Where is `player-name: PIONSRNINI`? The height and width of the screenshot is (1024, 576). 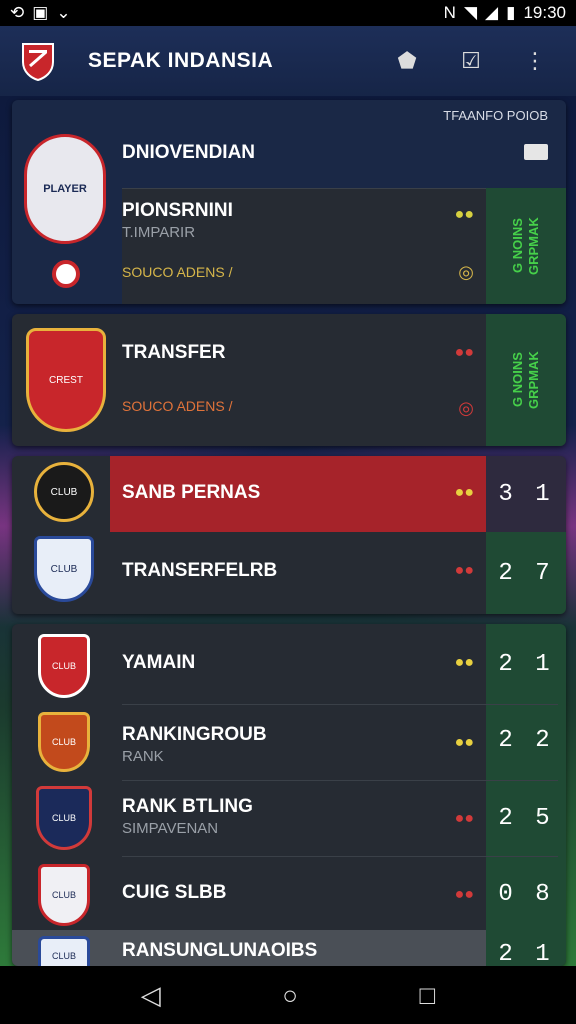 player-name: PIONSRNINI is located at coordinates (177, 210).